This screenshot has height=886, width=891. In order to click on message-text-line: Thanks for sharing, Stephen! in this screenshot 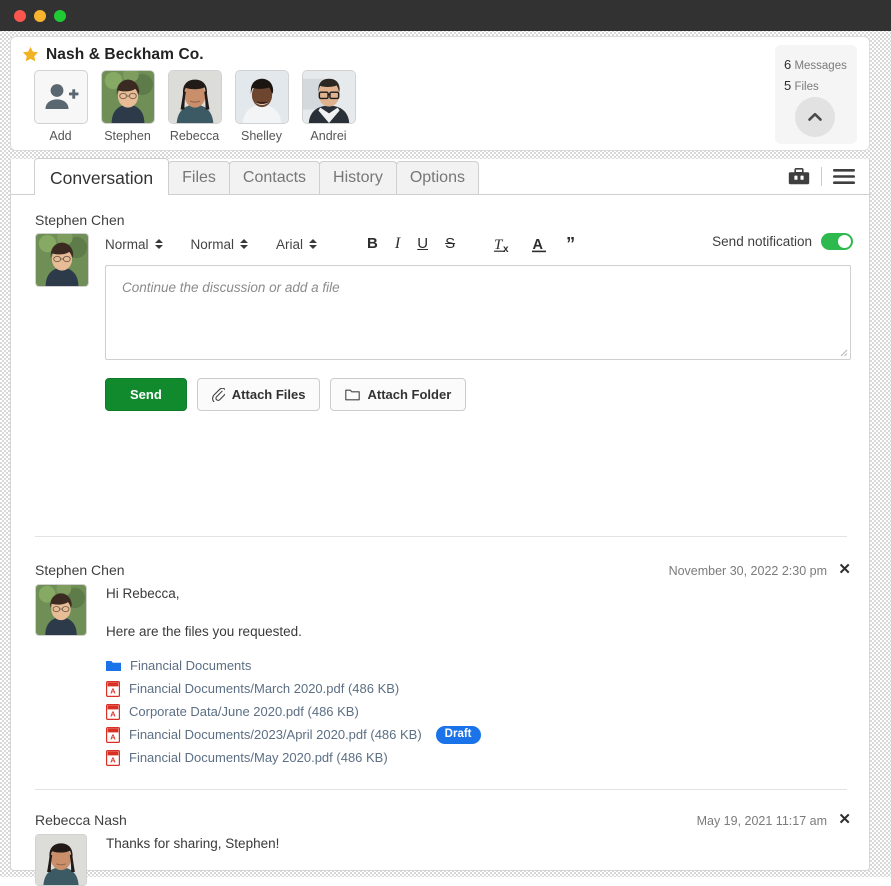, I will do `click(456, 844)`.